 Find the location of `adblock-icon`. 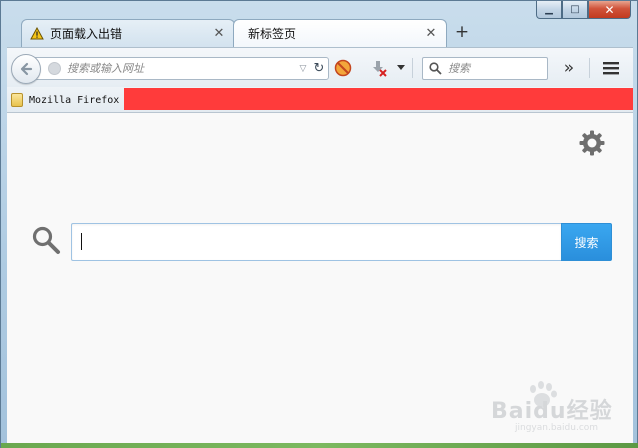

adblock-icon is located at coordinates (343, 68).